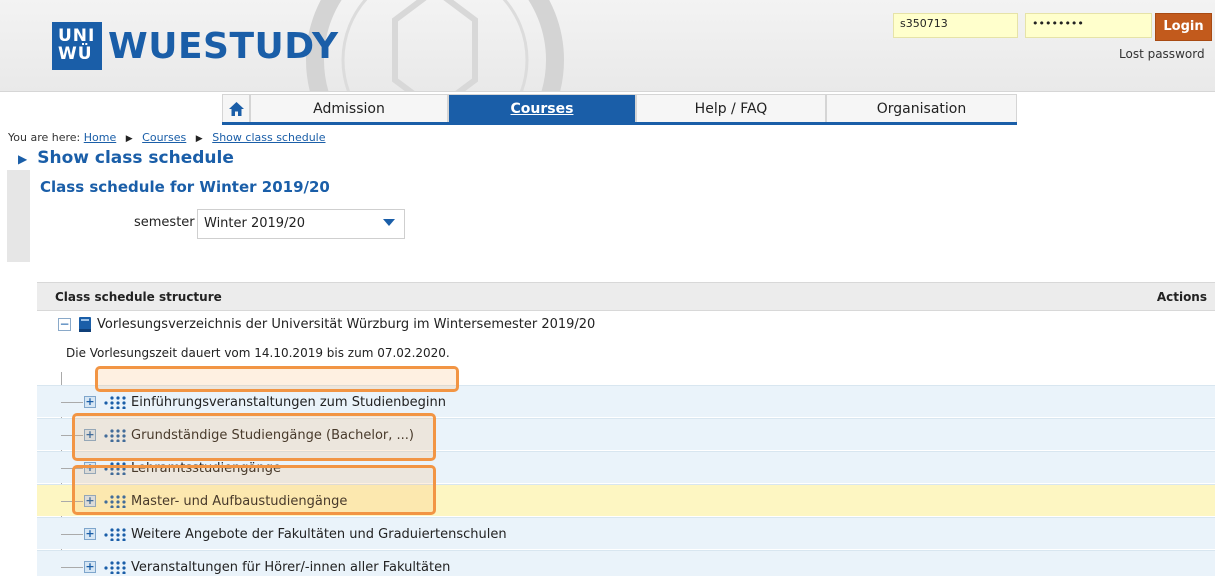 This screenshot has width=1215, height=576. Describe the element at coordinates (1181, 297) in the screenshot. I see `actions-header-label: Actions` at that location.